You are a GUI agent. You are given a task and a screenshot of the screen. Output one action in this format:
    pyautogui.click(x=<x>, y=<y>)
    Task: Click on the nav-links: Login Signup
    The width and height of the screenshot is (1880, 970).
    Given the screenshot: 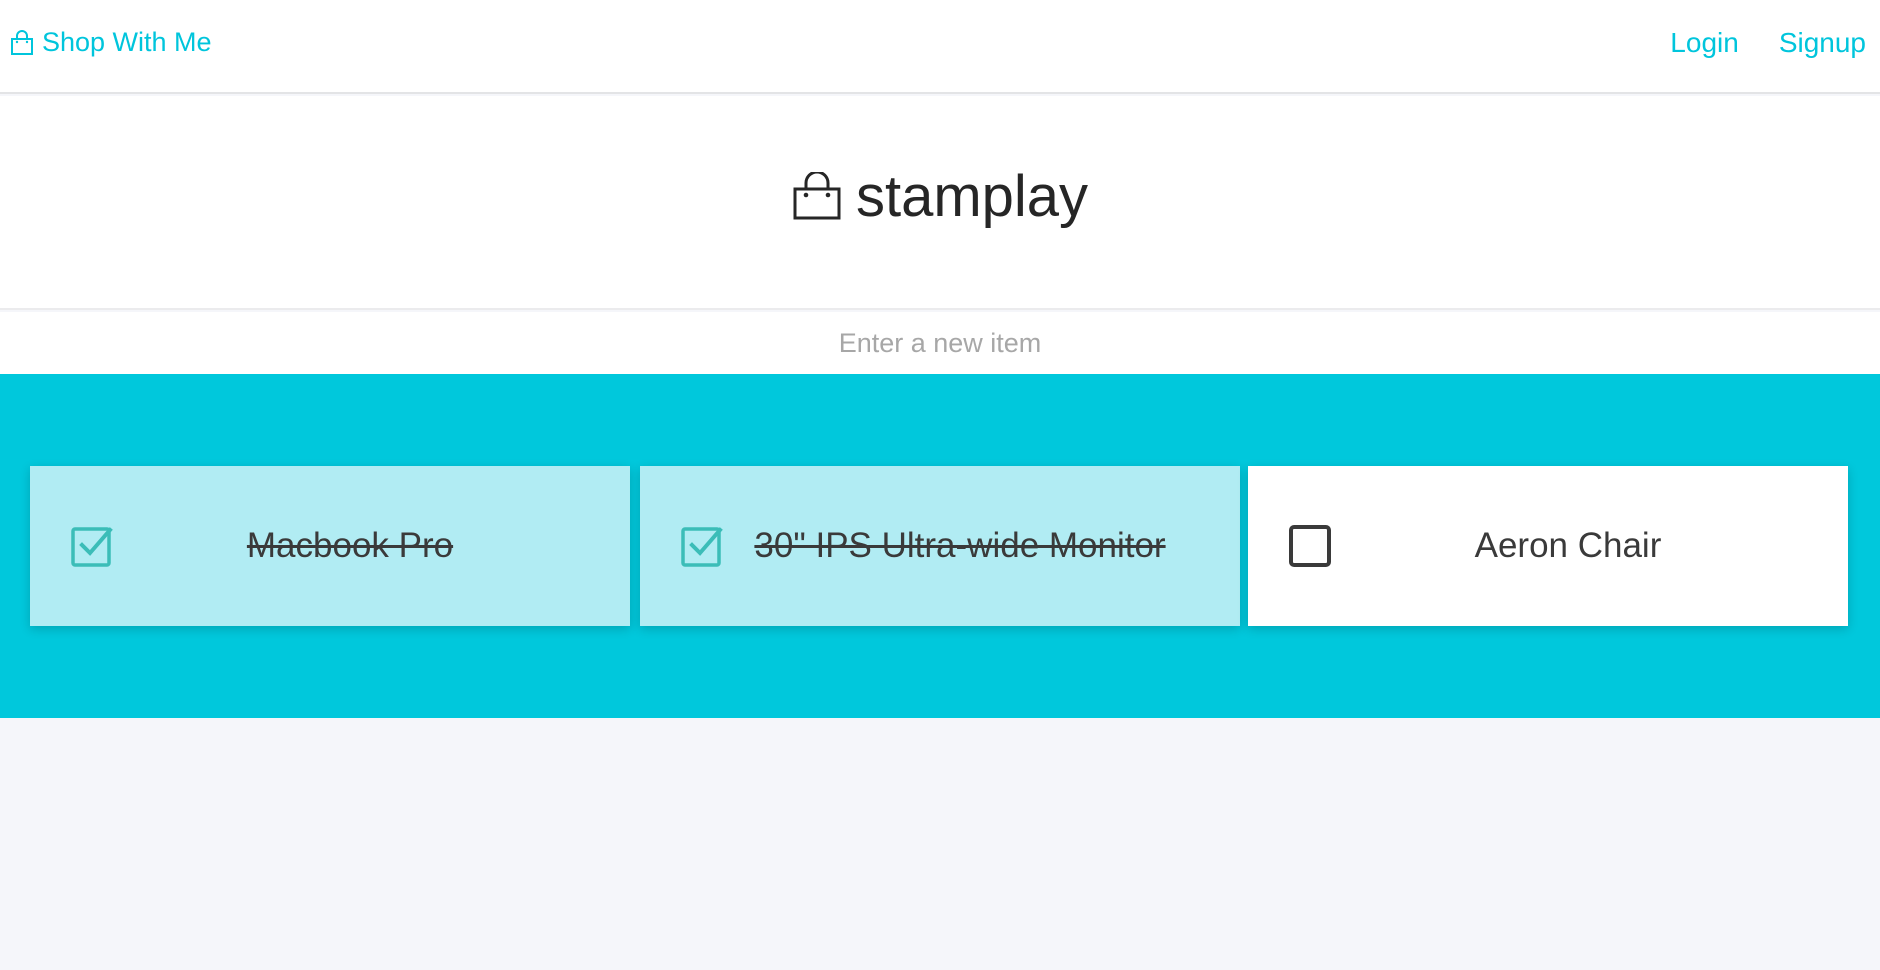 What is the action you would take?
    pyautogui.click(x=1768, y=43)
    